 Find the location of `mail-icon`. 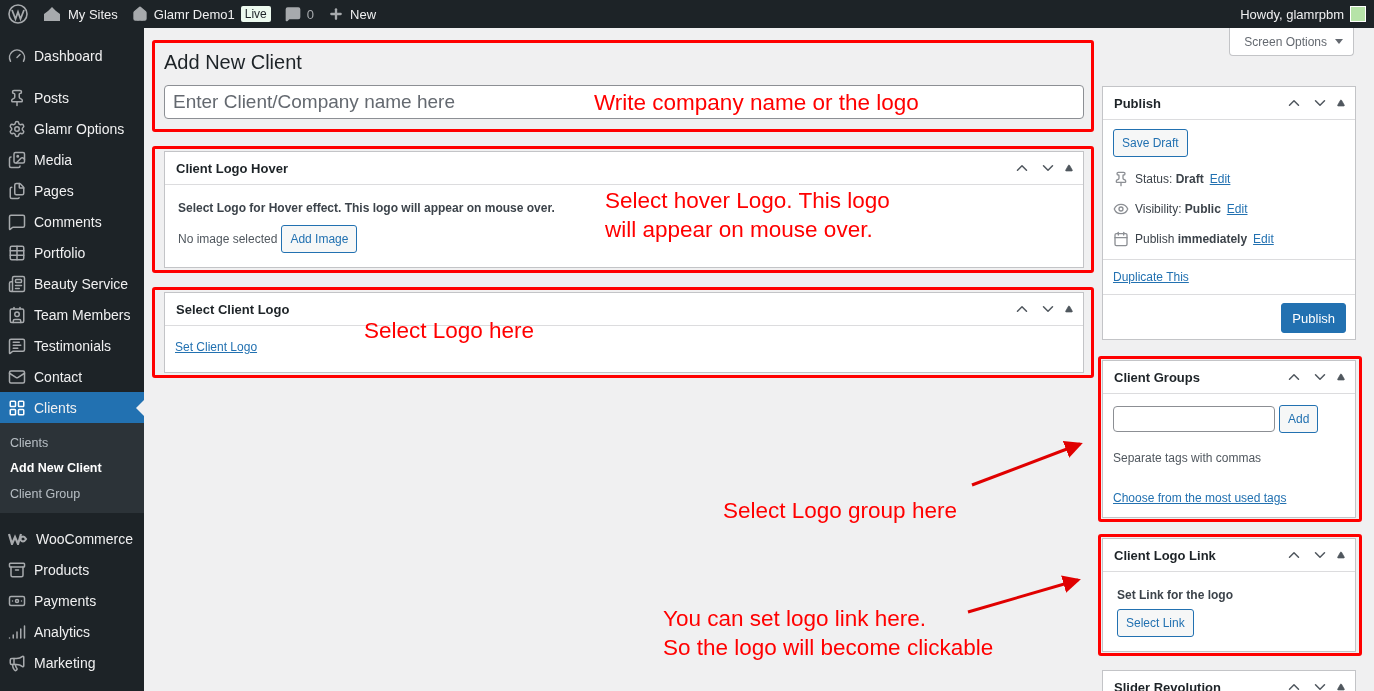

mail-icon is located at coordinates (17, 376).